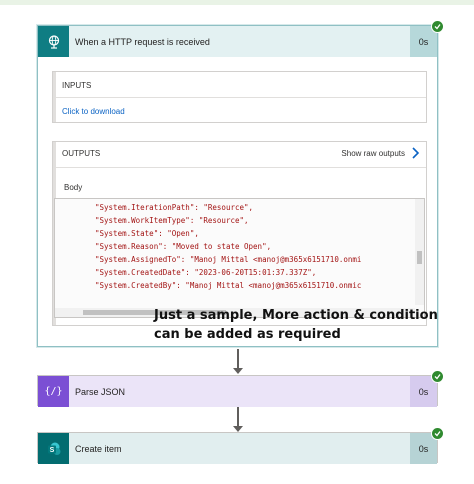 This screenshot has height=484, width=474. Describe the element at coordinates (53, 41) in the screenshot. I see `http-request-icon` at that location.